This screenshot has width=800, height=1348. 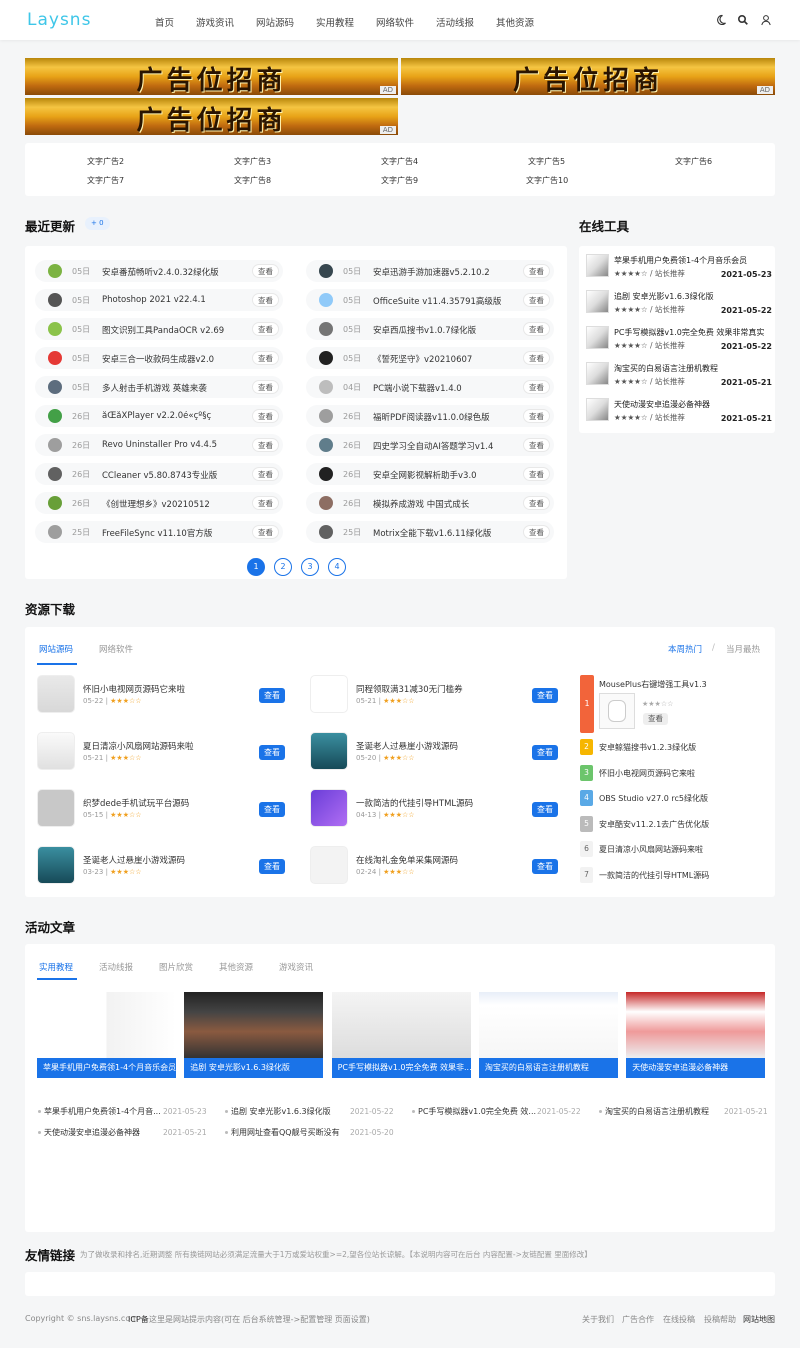 I want to click on text-ad-link: 文字广告3, so click(x=252, y=161).